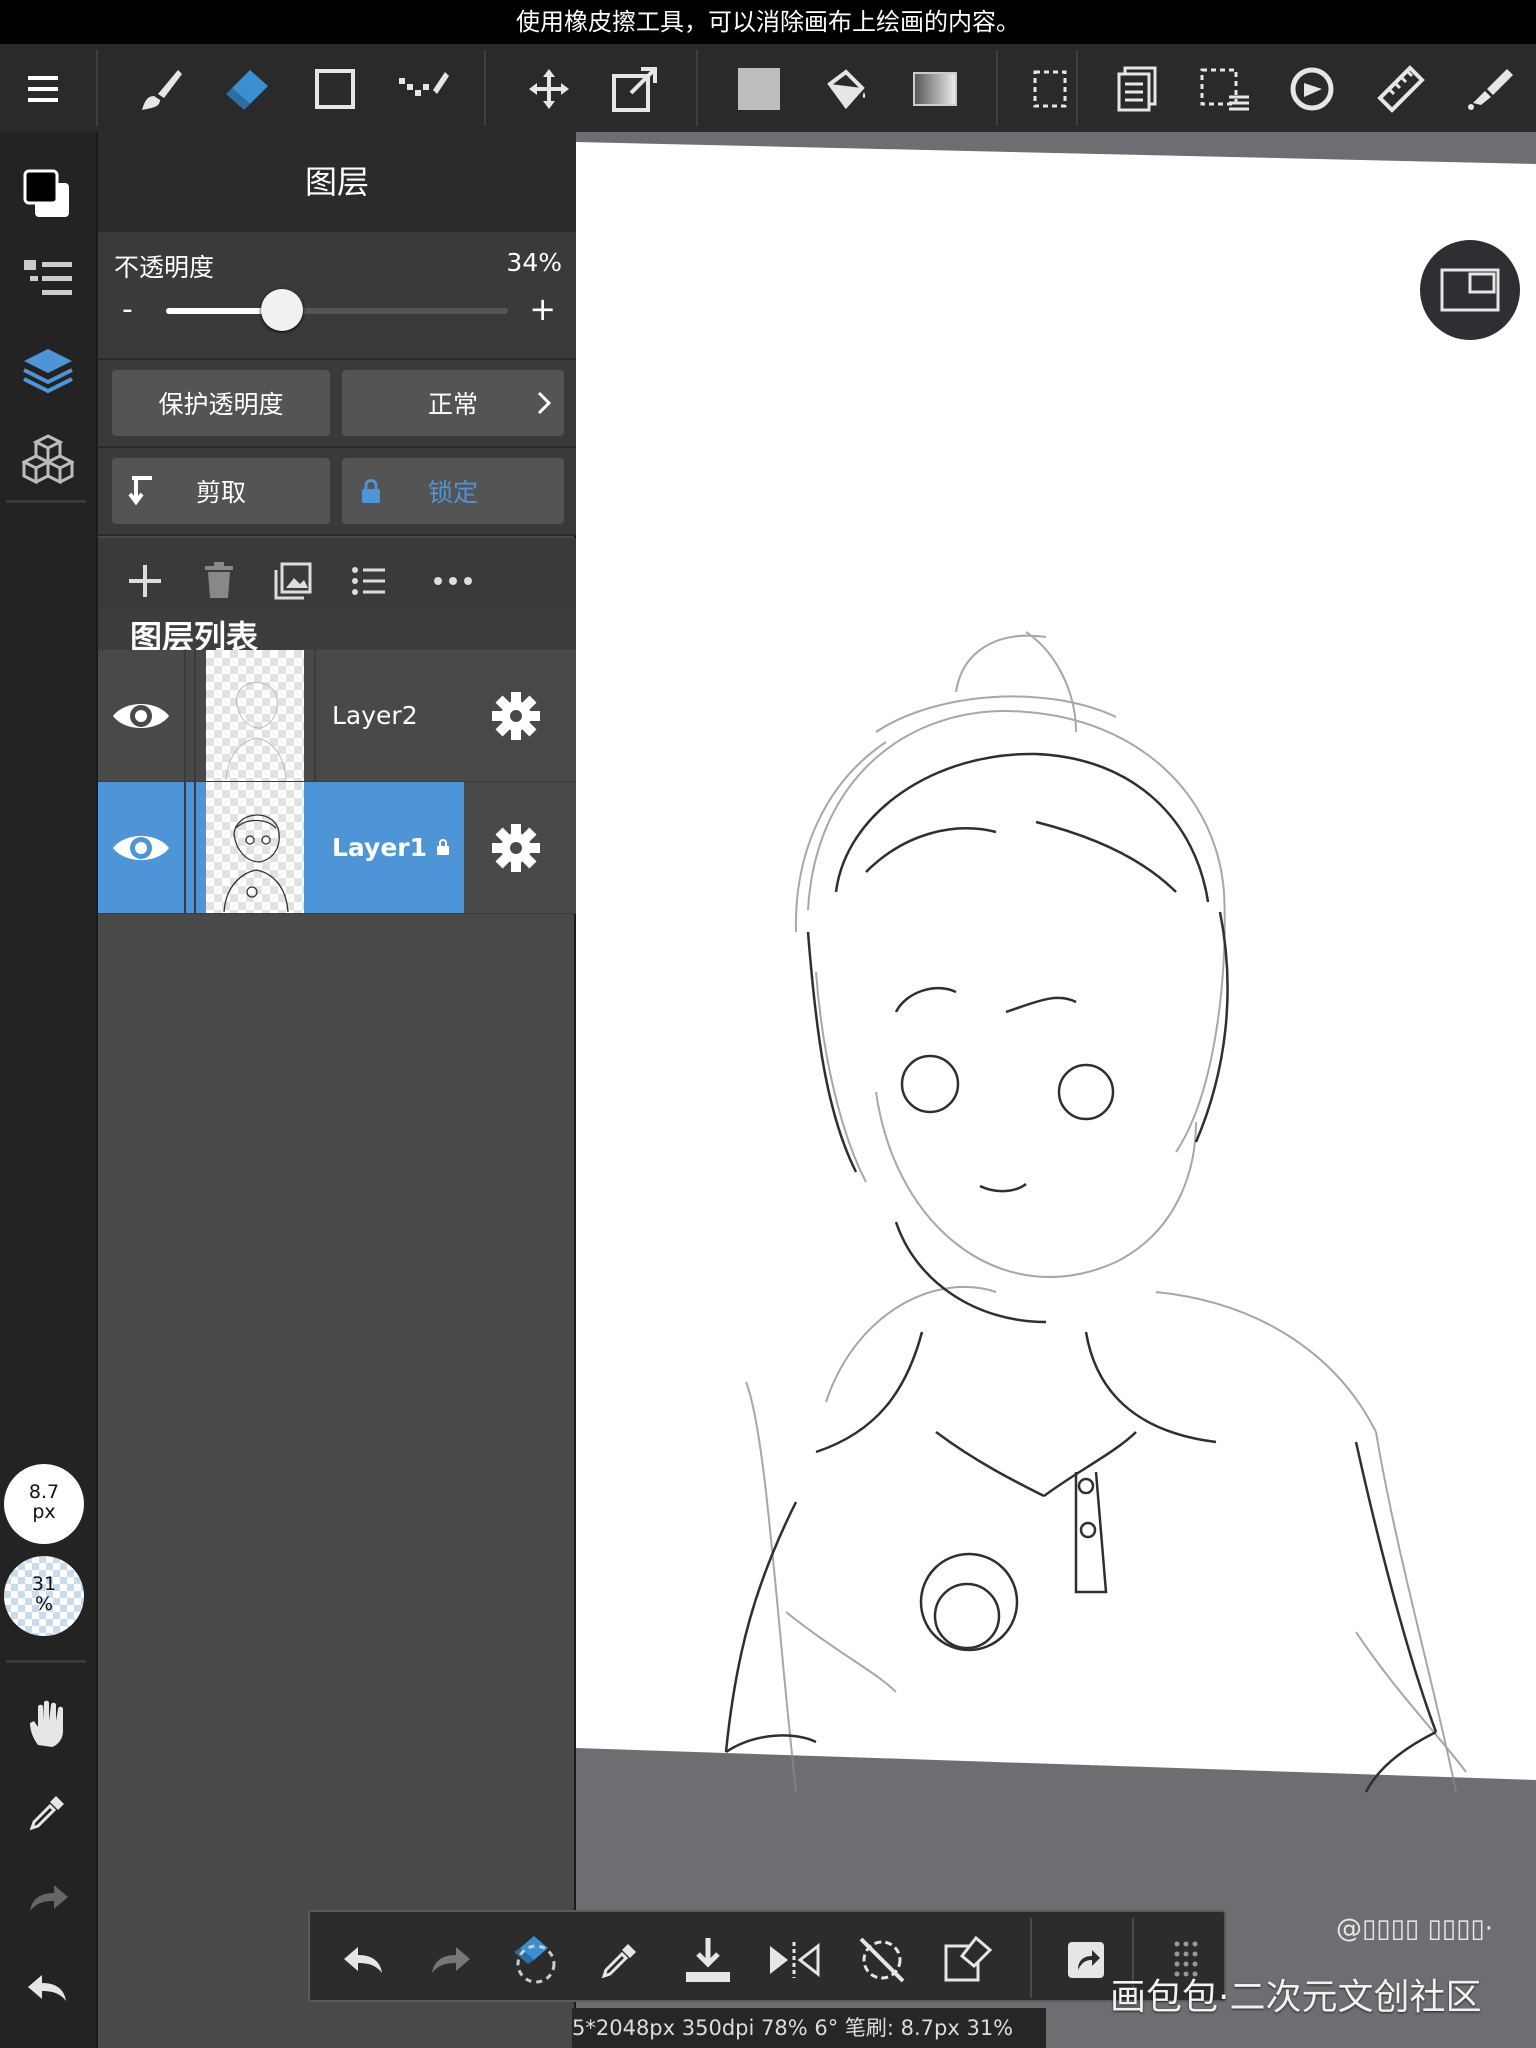 The image size is (1536, 2048). Describe the element at coordinates (140, 491) in the screenshot. I see `clip-arrow-icon` at that location.